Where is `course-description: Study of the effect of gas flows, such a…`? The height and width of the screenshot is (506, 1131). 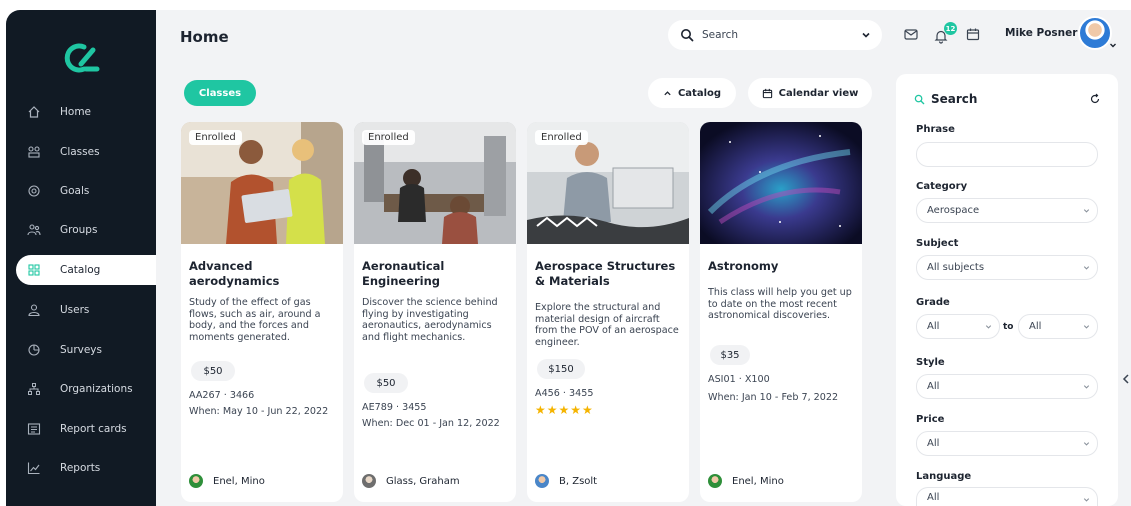
course-description: Study of the effect of gas flows, such a… is located at coordinates (255, 320).